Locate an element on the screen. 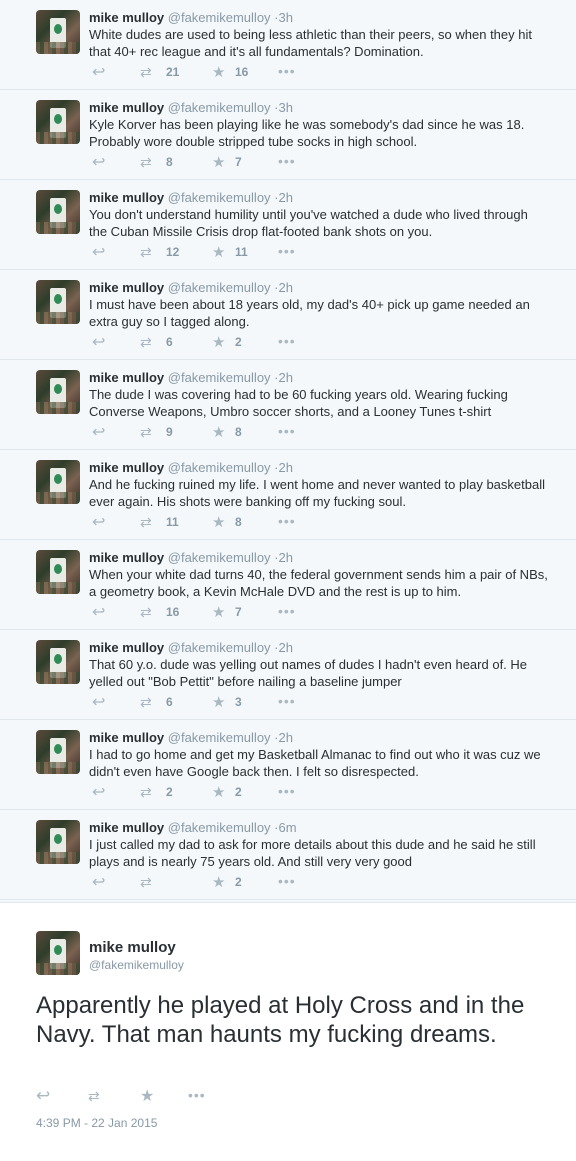  tweet-actions: ↩ ⇄ 8 ★ 7 ••• is located at coordinates (212, 162).